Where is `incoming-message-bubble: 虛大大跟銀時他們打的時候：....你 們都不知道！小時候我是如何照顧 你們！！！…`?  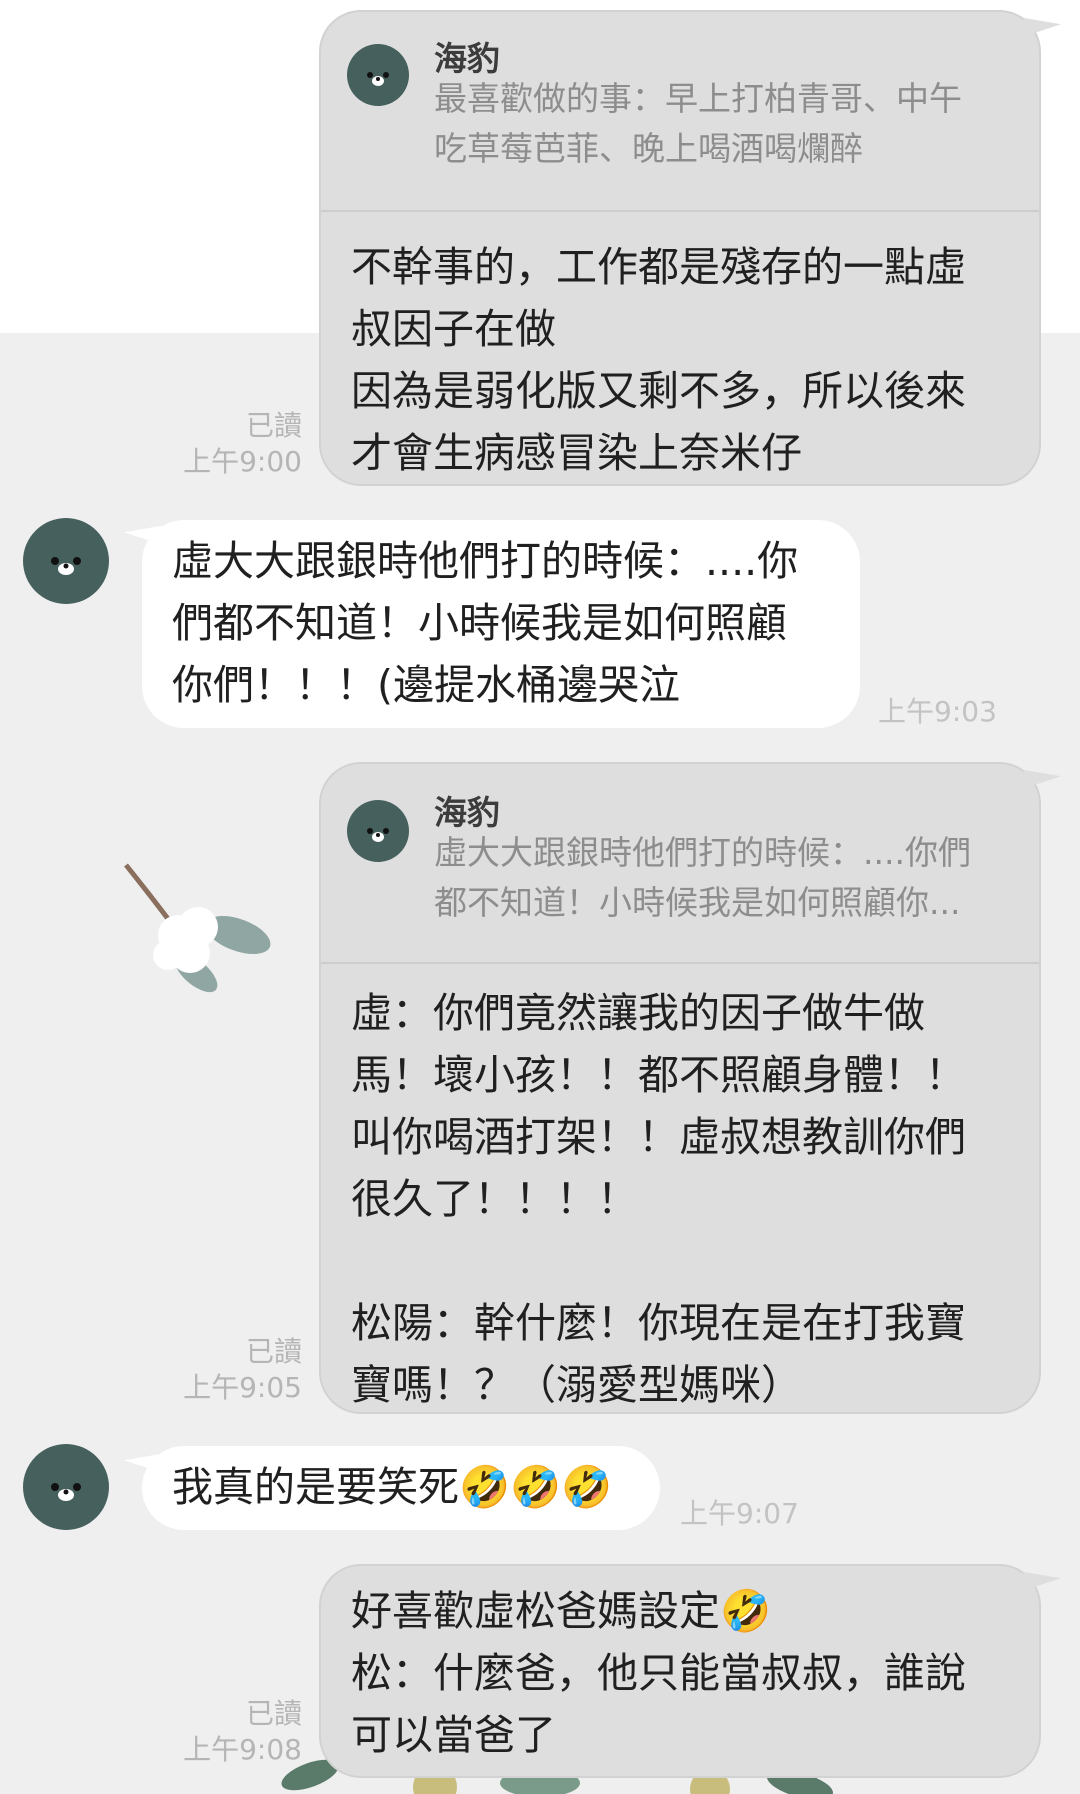 incoming-message-bubble: 虛大大跟銀時他們打的時候：....你 們都不知道！小時候我是如何照顧 你們！！！… is located at coordinates (501, 624).